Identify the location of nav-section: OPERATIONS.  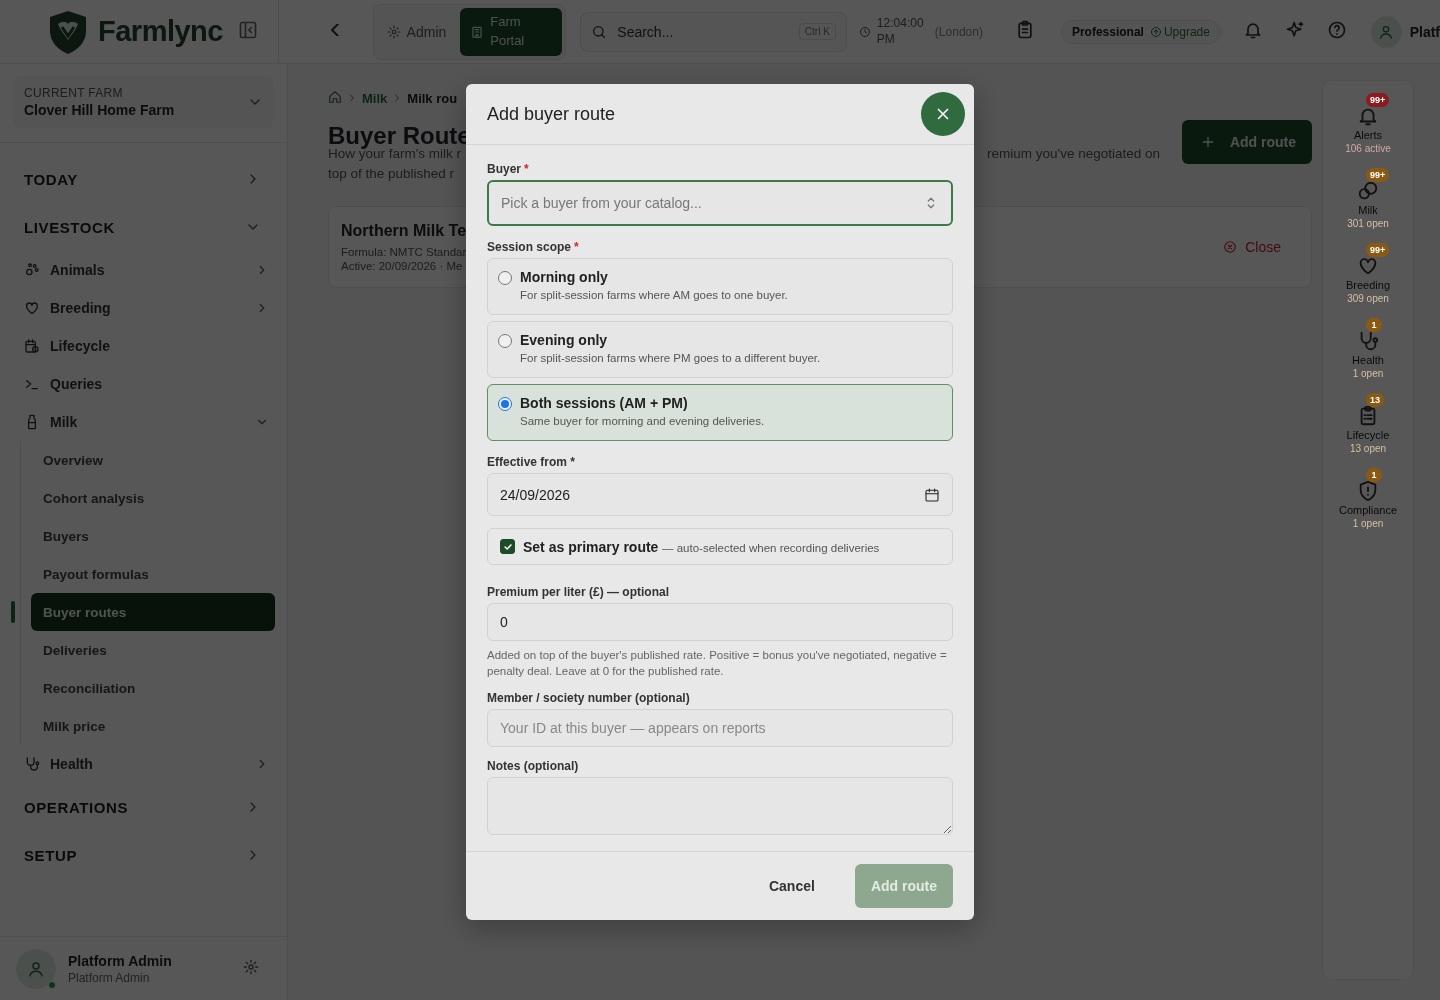
(143, 807).